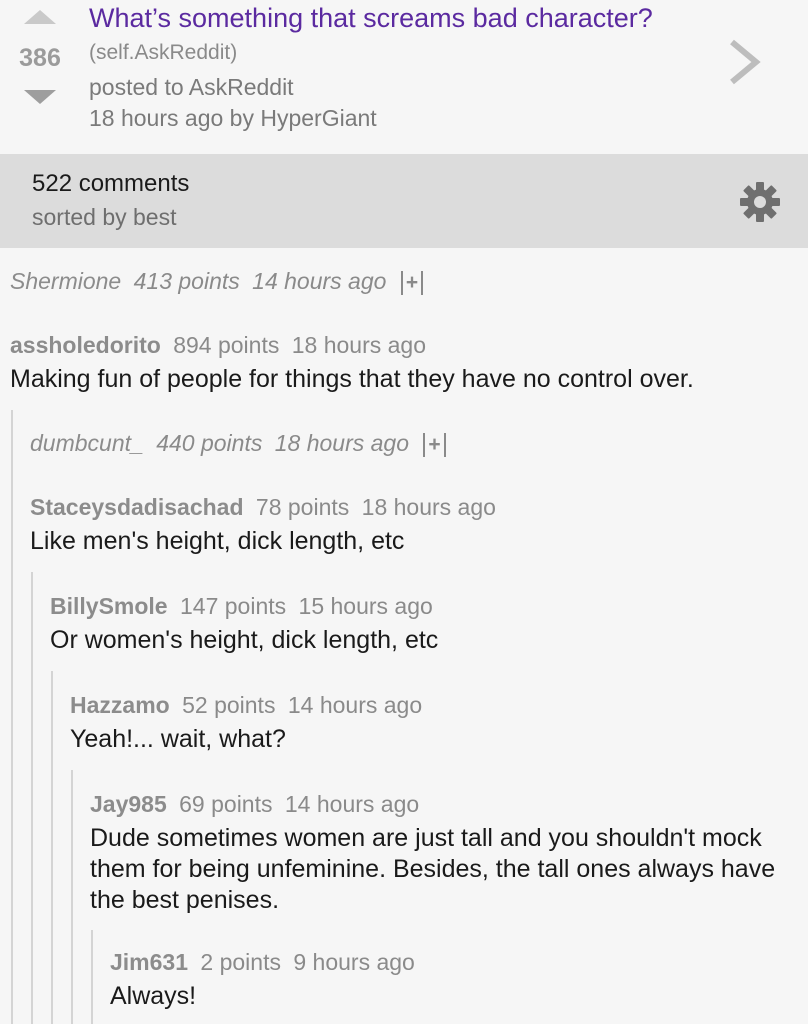 Image resolution: width=808 pixels, height=1024 pixels. Describe the element at coordinates (153, 996) in the screenshot. I see `comment-body: Always!` at that location.